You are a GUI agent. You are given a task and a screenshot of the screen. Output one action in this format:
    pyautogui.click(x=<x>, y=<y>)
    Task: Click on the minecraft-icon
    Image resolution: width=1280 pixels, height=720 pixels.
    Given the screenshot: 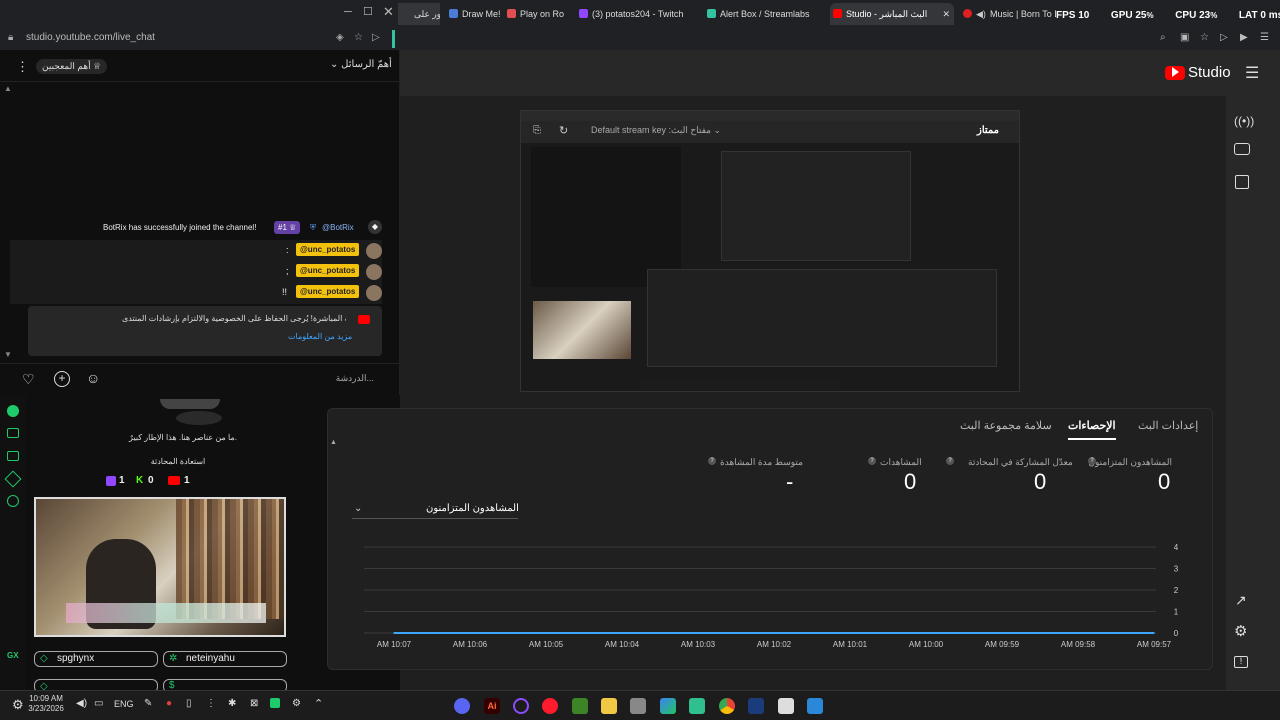 What is the action you would take?
    pyautogui.click(x=580, y=706)
    